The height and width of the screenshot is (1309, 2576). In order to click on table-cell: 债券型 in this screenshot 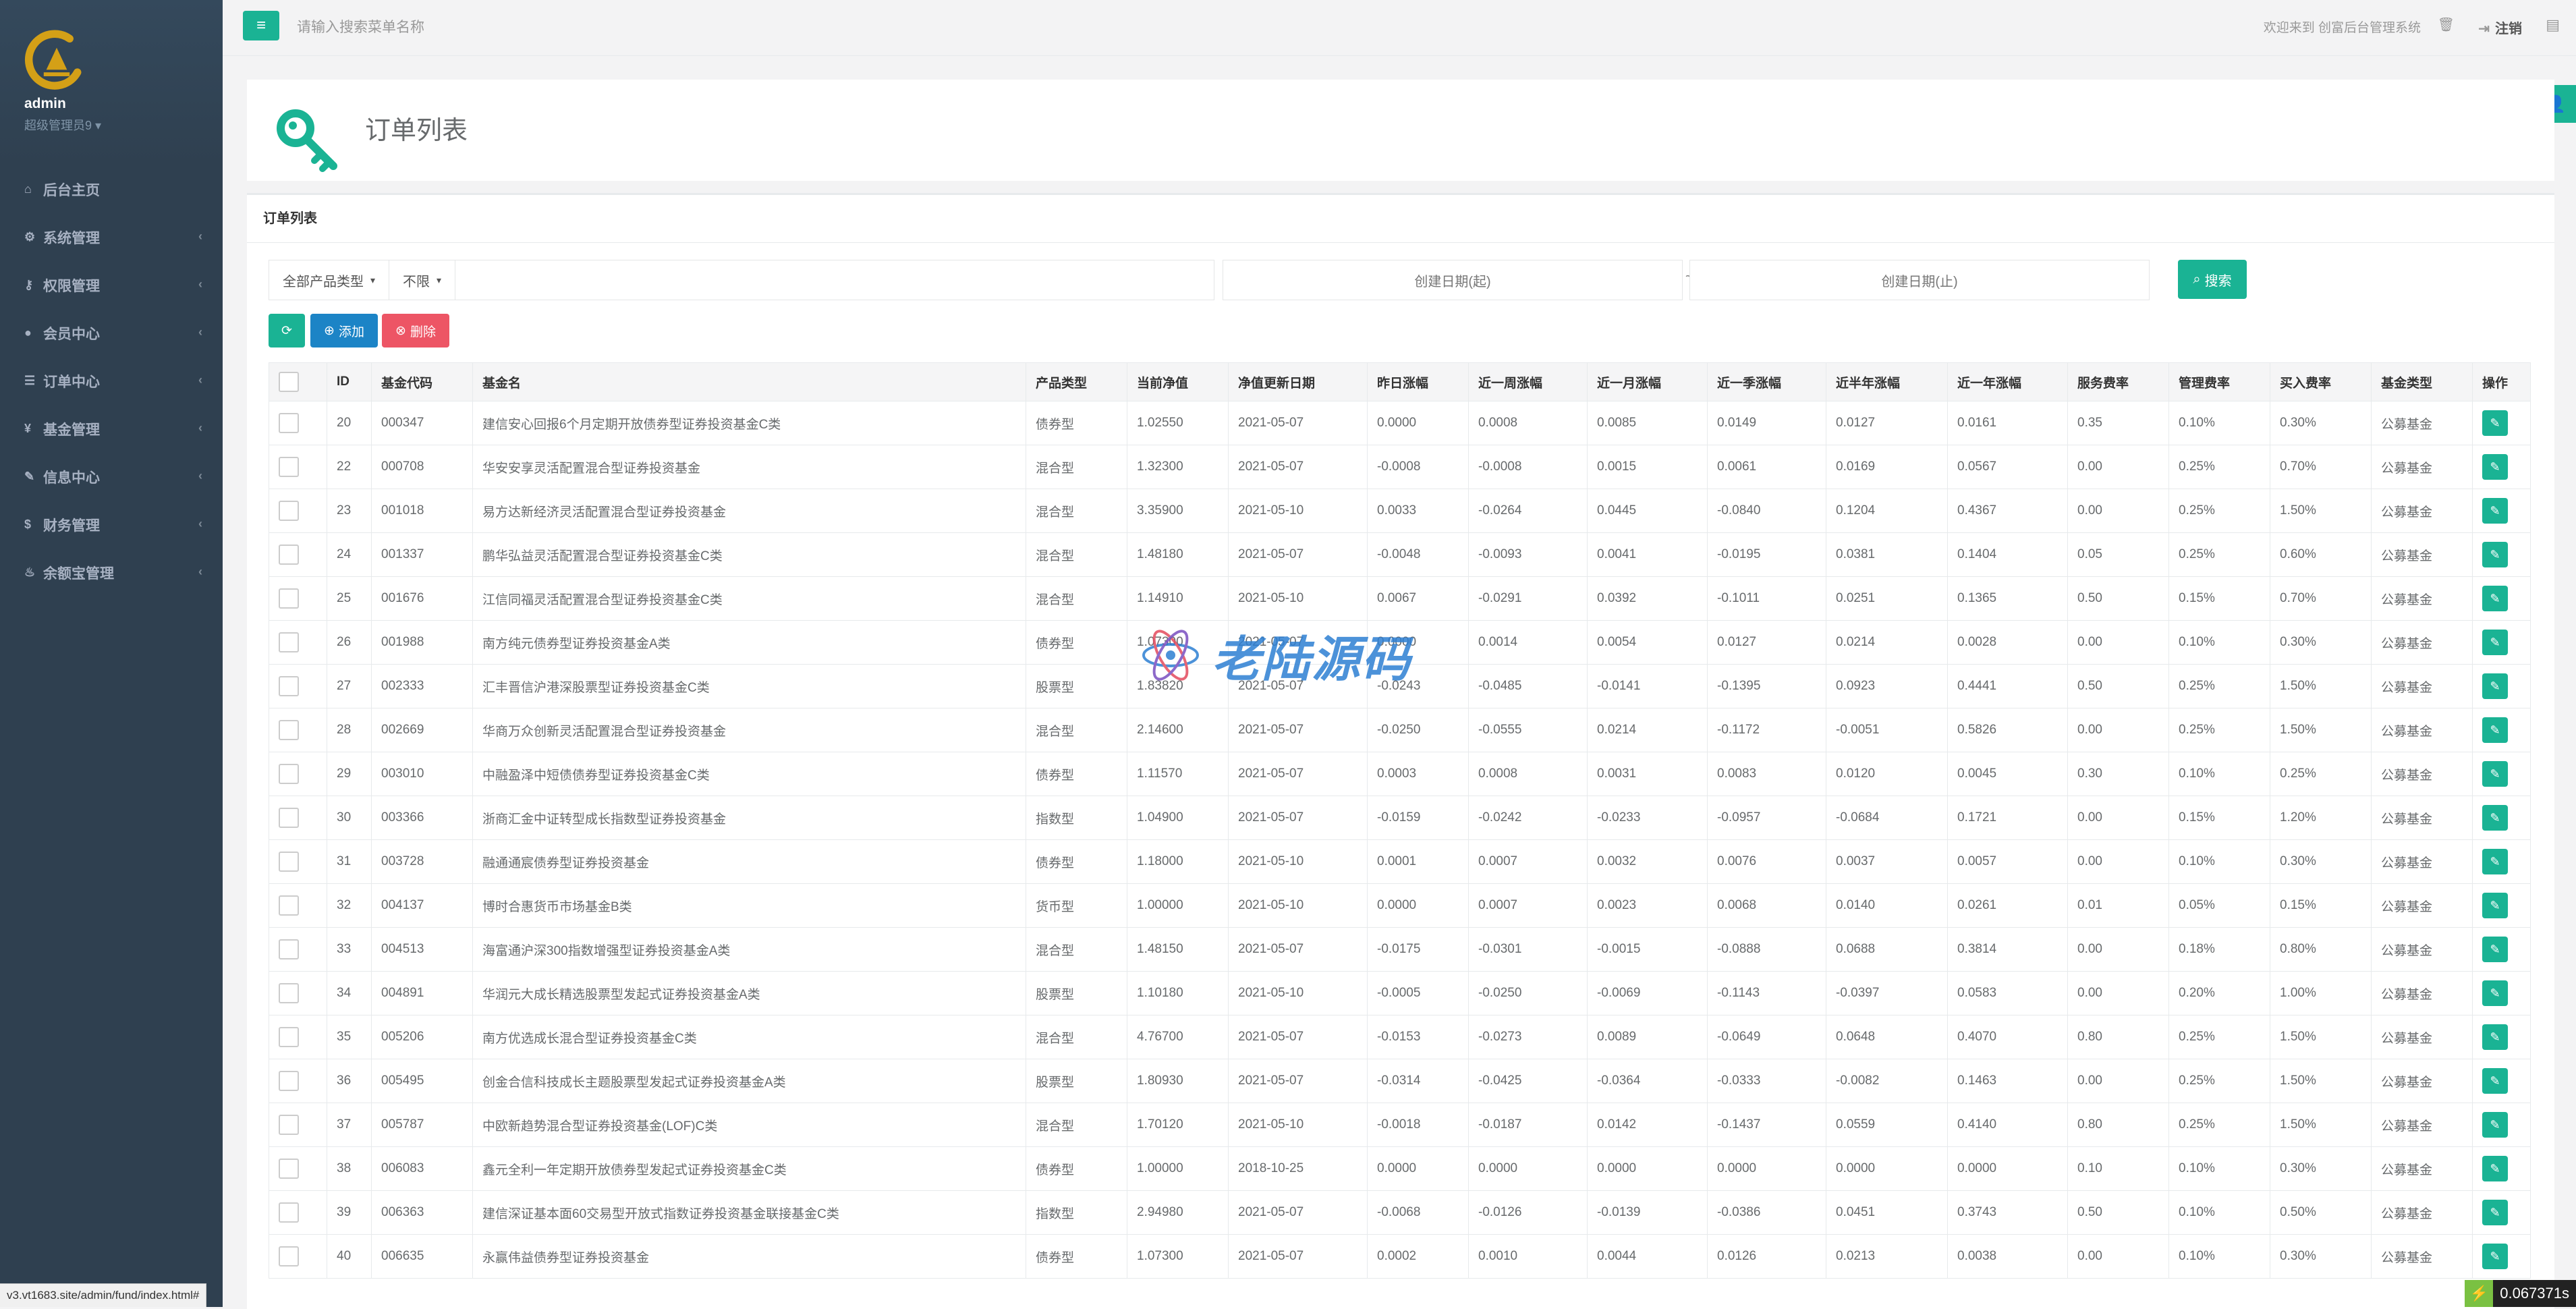, I will do `click(1076, 643)`.